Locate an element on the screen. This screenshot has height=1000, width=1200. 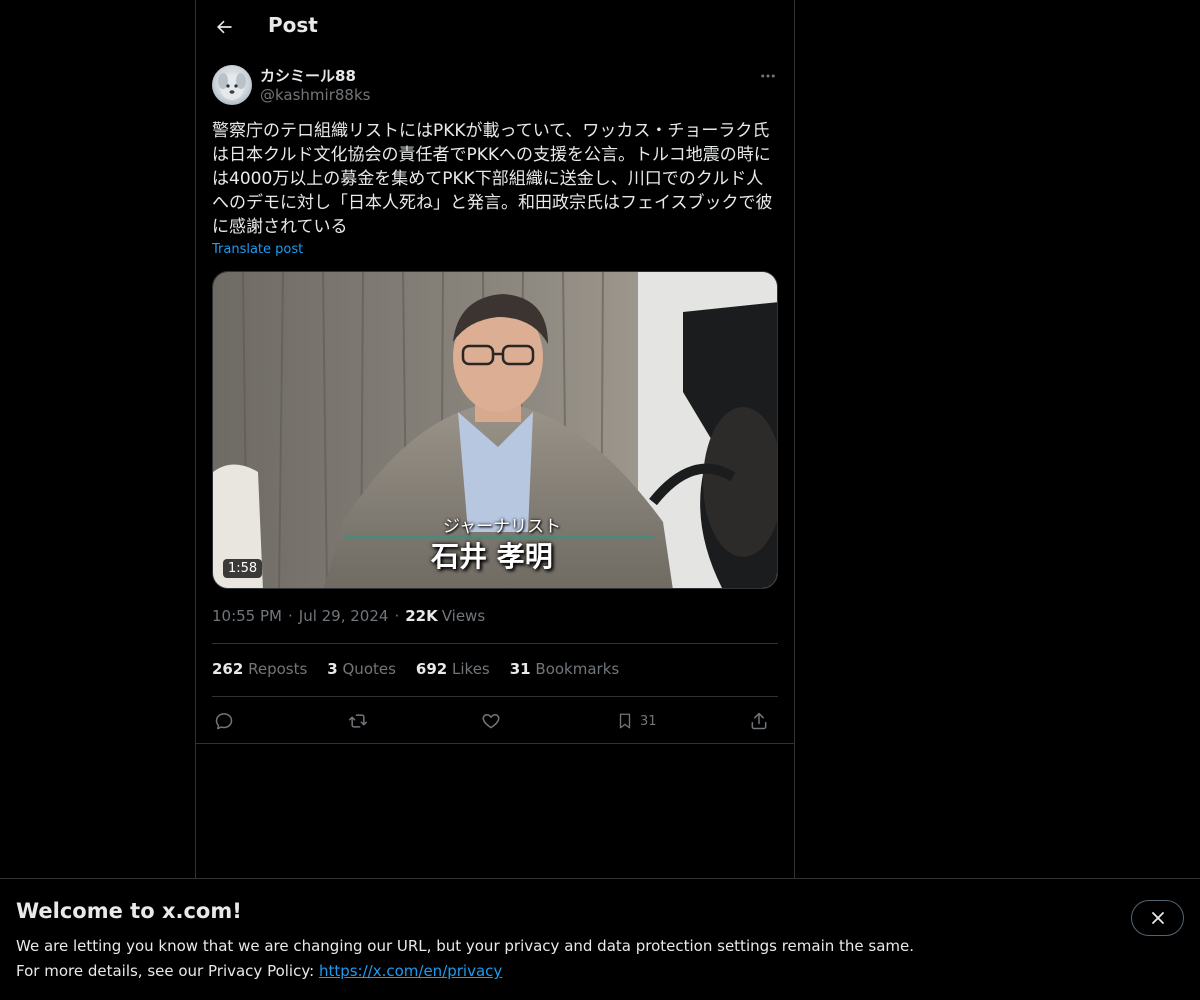
bookmarks-count: 31 is located at coordinates (520, 669).